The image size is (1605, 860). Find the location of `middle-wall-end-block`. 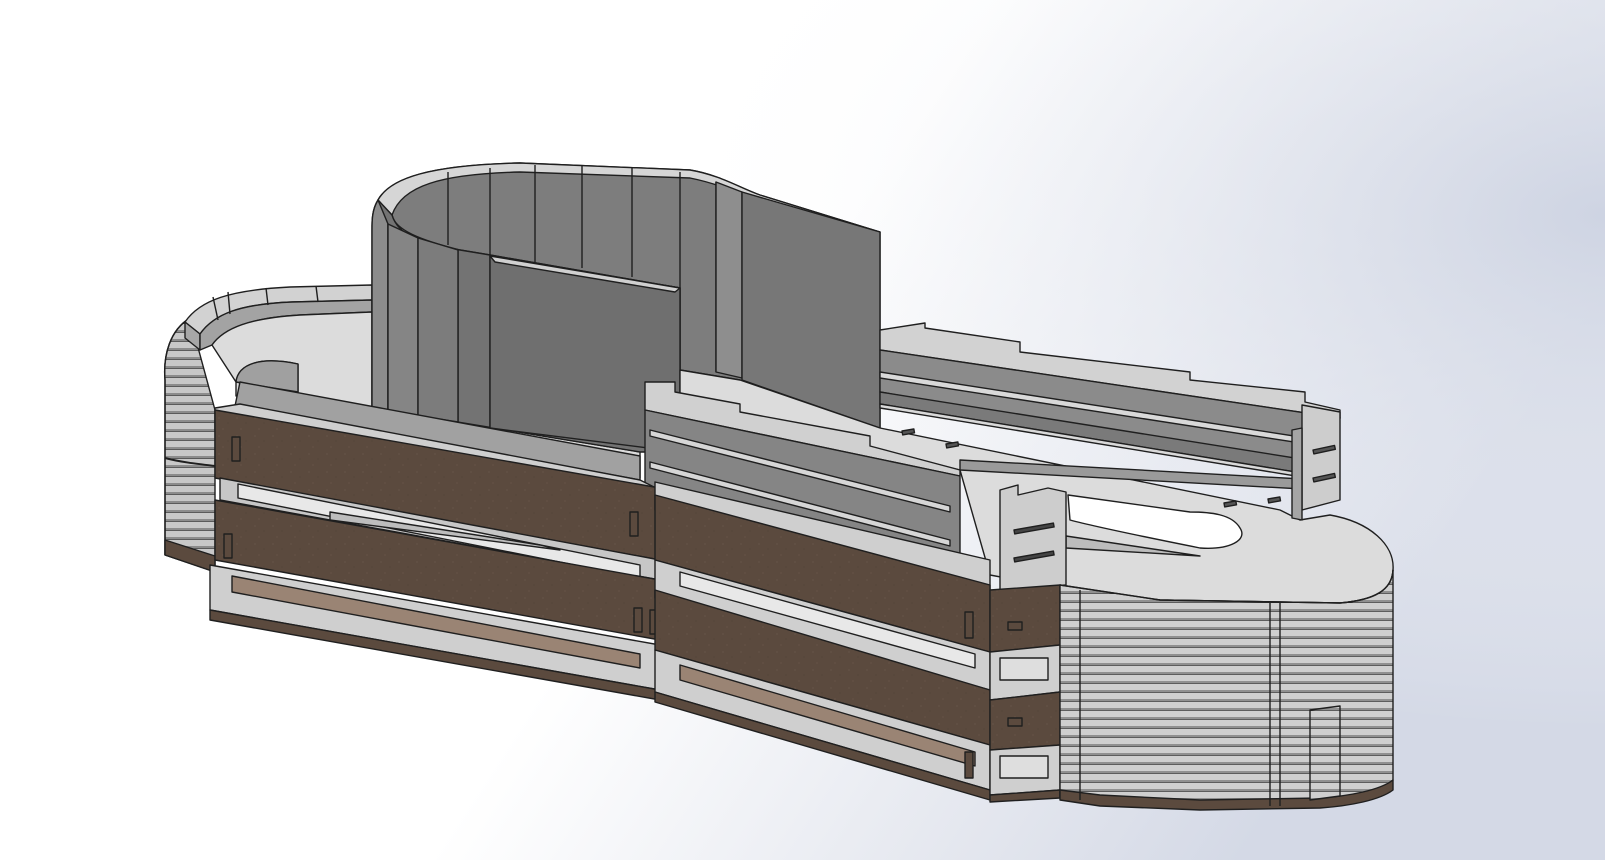

middle-wall-end-block is located at coordinates (1033, 537).